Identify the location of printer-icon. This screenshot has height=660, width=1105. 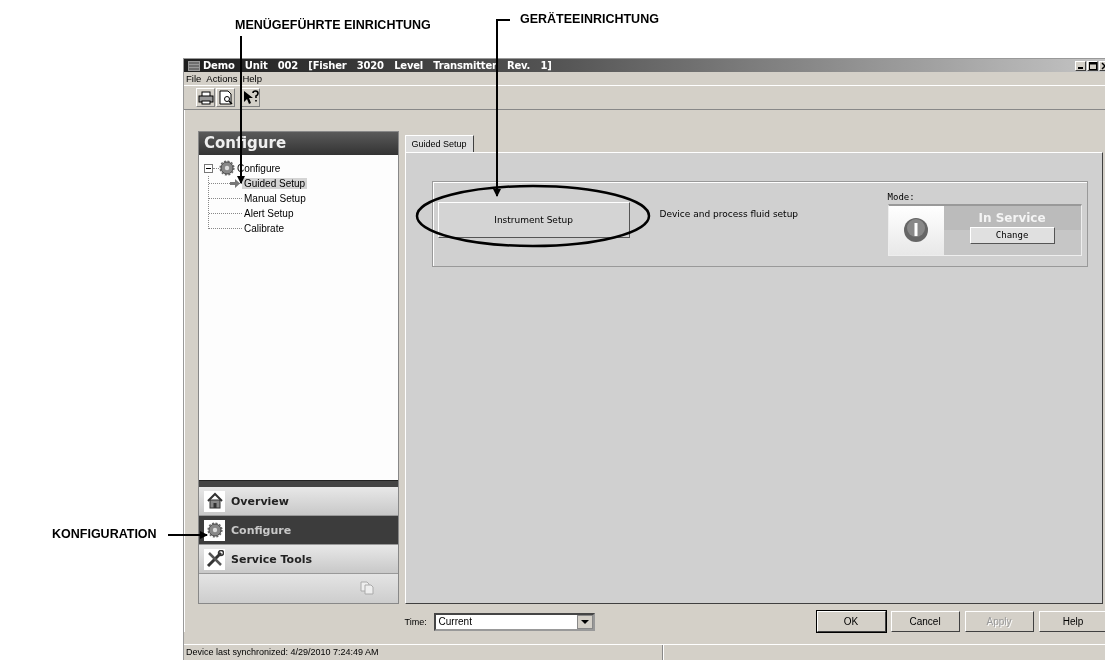
(205, 97).